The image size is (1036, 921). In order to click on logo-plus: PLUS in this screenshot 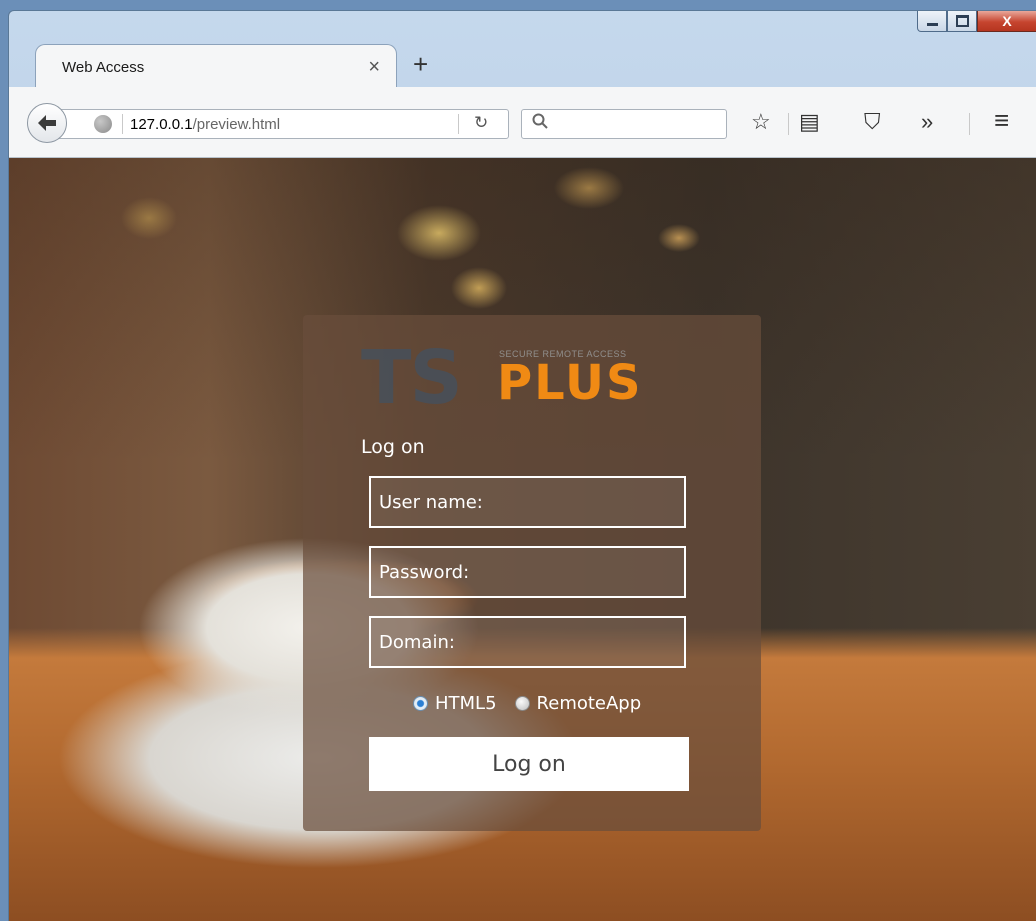, I will do `click(570, 383)`.